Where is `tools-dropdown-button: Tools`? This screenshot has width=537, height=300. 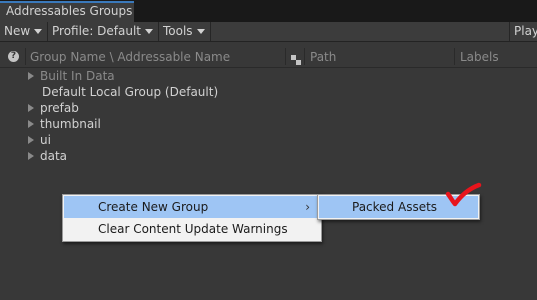
tools-dropdown-button: Tools is located at coordinates (185, 31).